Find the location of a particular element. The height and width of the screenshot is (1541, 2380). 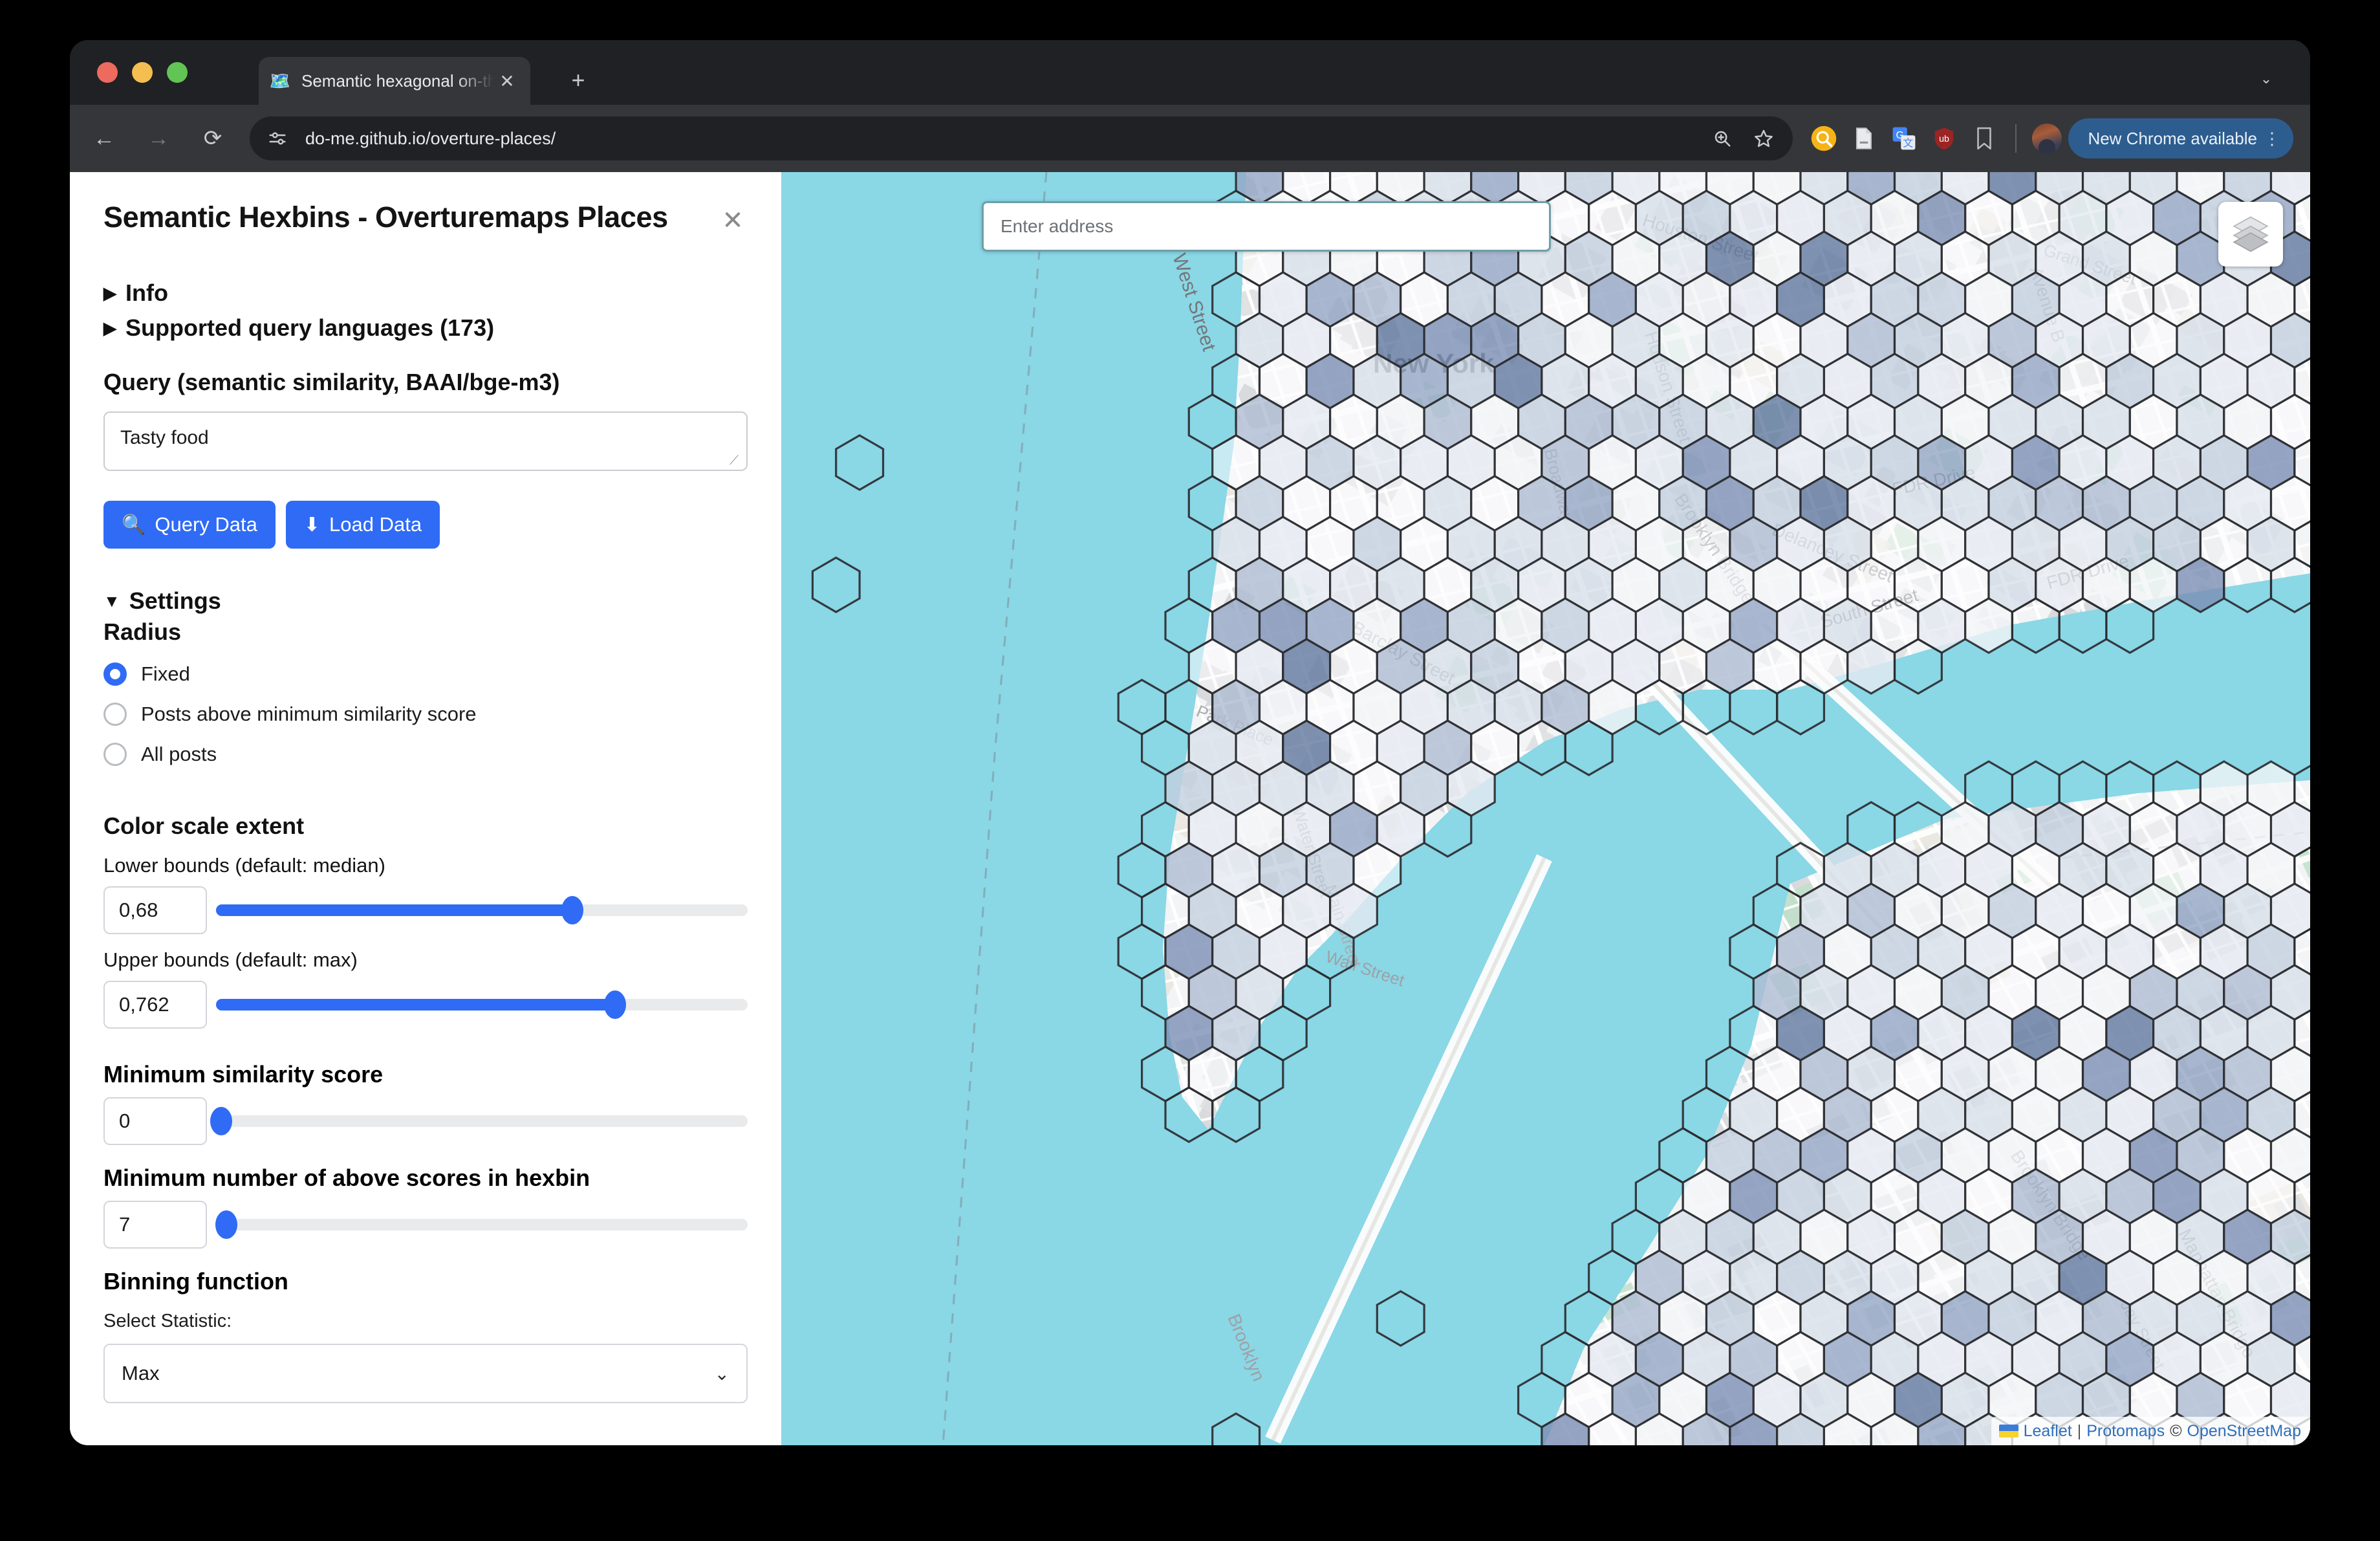

languages-label: Supported query languages (173) is located at coordinates (310, 327).